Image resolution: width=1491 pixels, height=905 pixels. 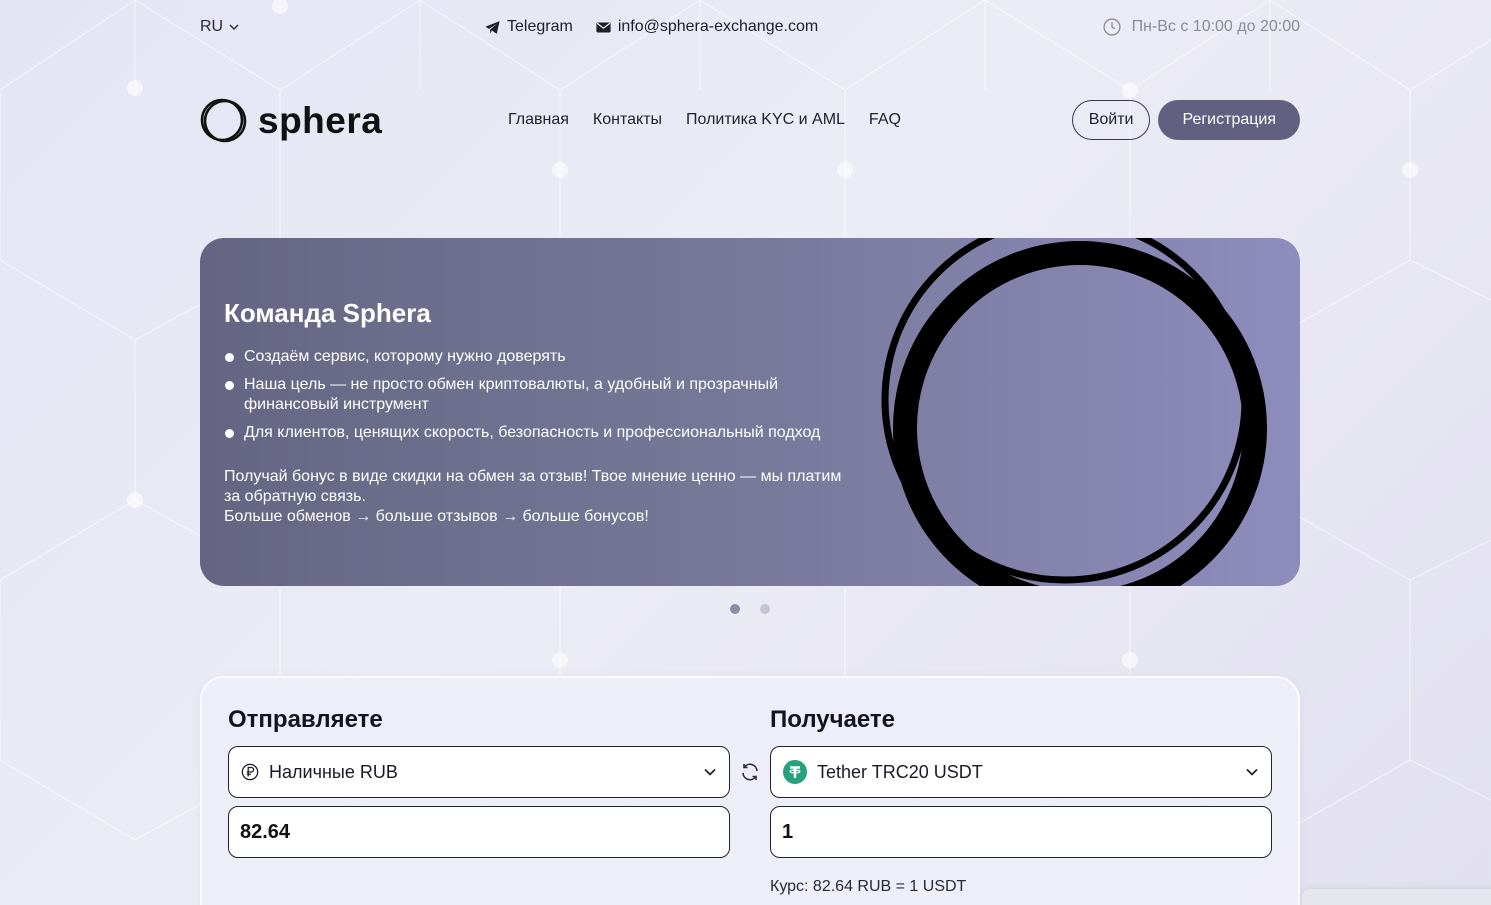 I want to click on clock-icon, so click(x=1111, y=27).